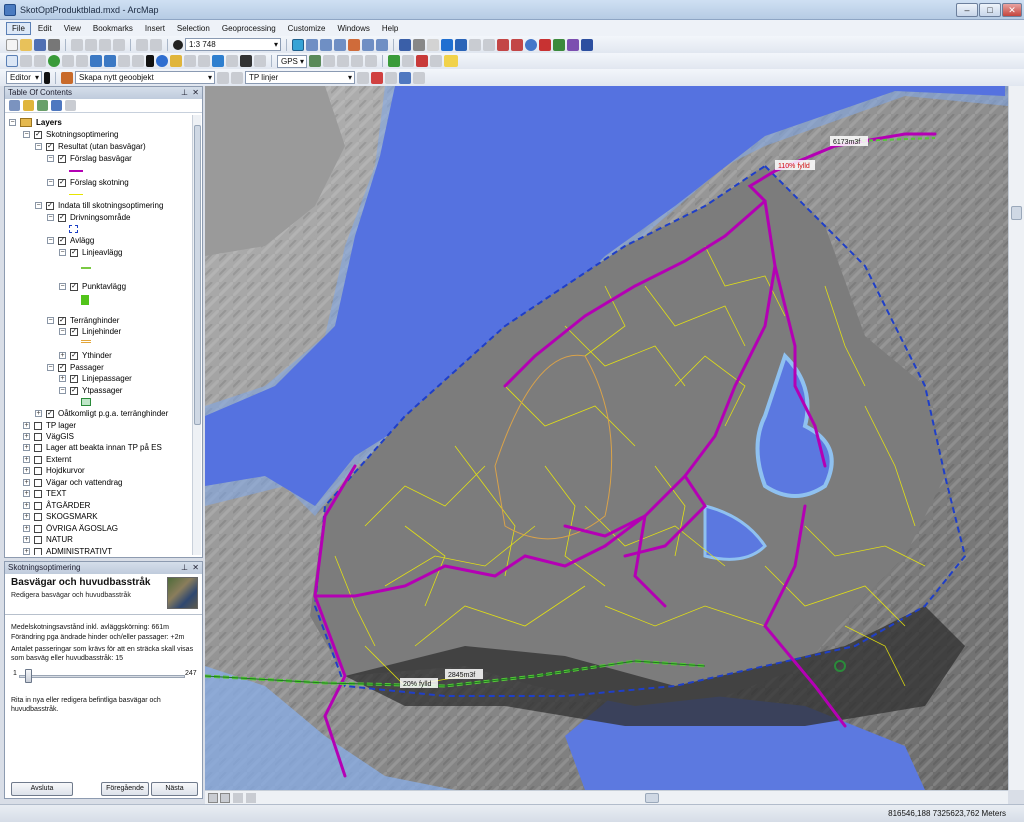  Describe the element at coordinates (193, 28) in the screenshot. I see `menu-selection: Selection` at that location.